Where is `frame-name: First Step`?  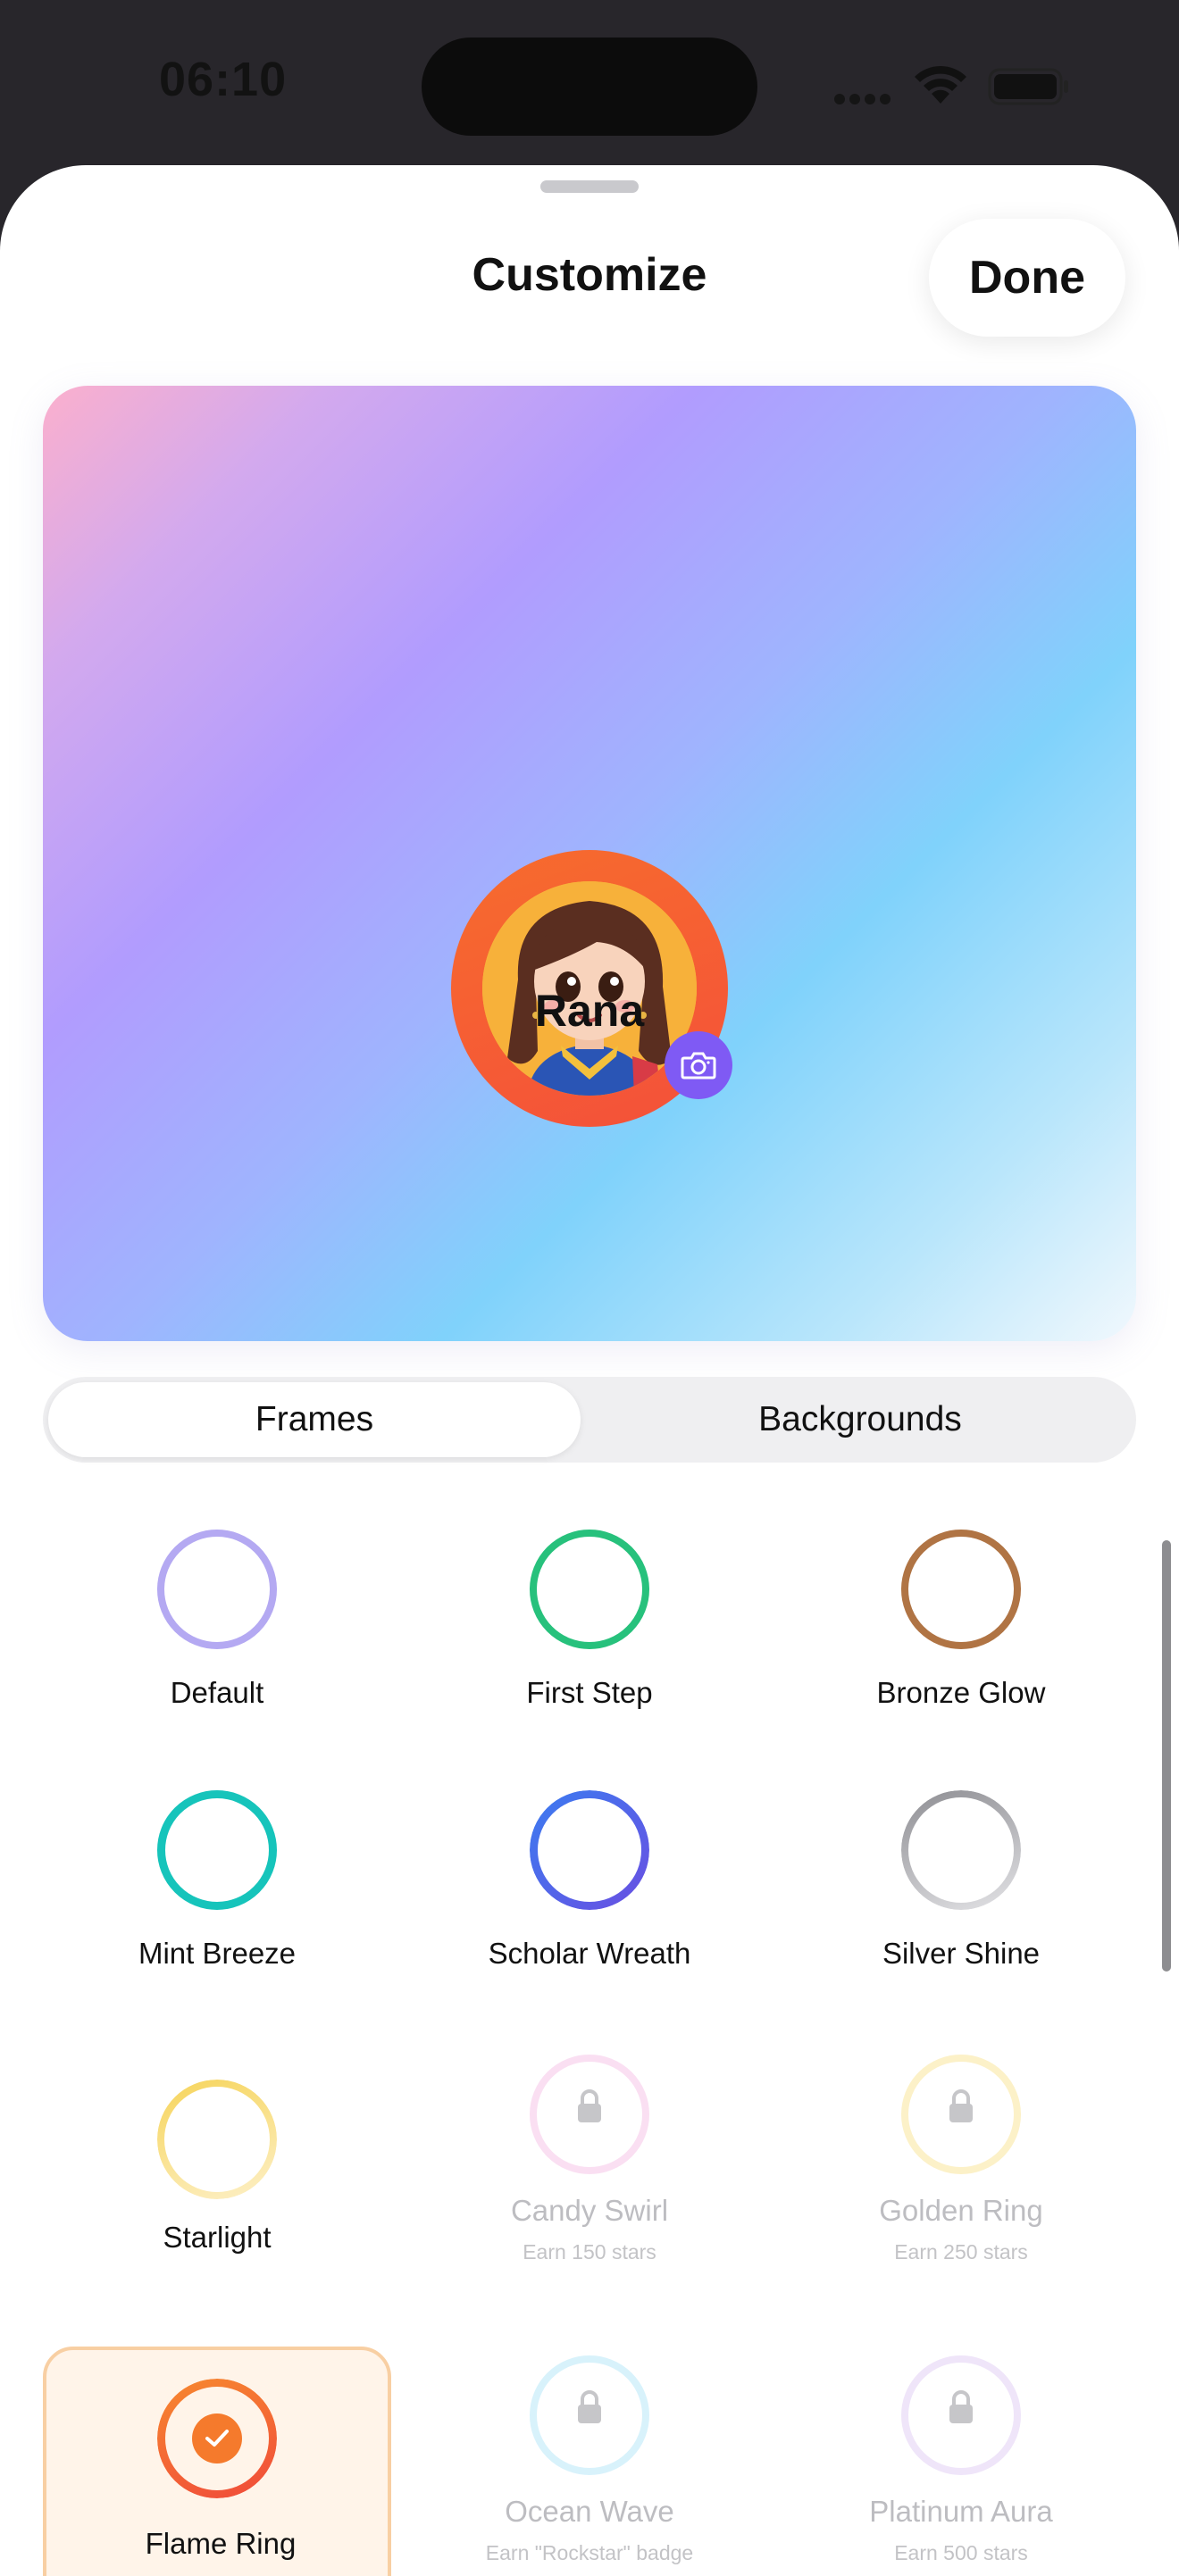
frame-name: First Step is located at coordinates (589, 1692).